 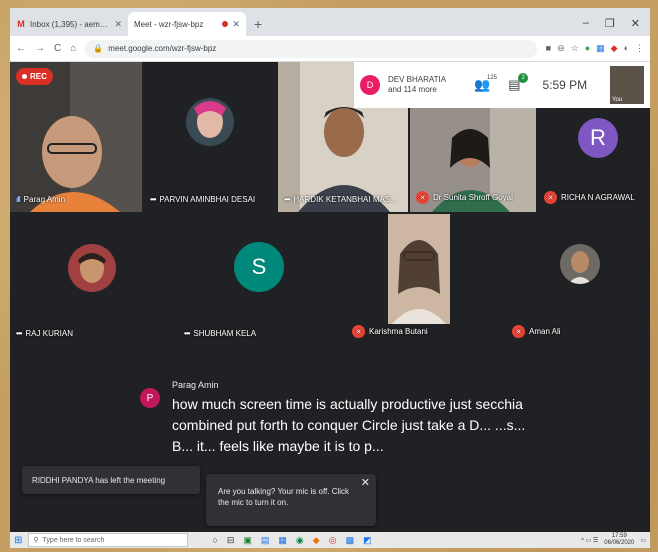 What do you see at coordinates (594, 160) in the screenshot?
I see `participant-tile: R ✕ RICHA N AGRAWAL` at bounding box center [594, 160].